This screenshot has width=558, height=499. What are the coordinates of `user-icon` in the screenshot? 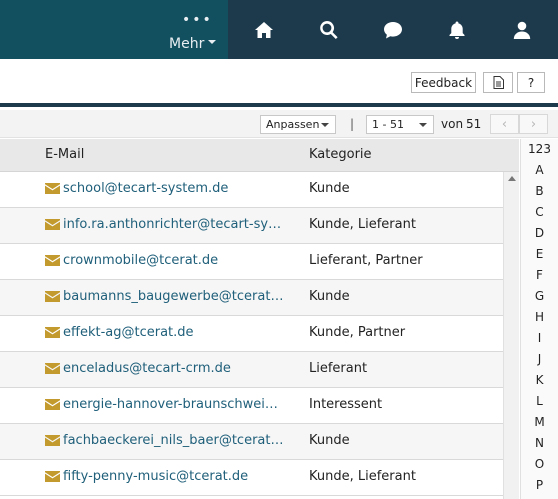 It's located at (521, 30).